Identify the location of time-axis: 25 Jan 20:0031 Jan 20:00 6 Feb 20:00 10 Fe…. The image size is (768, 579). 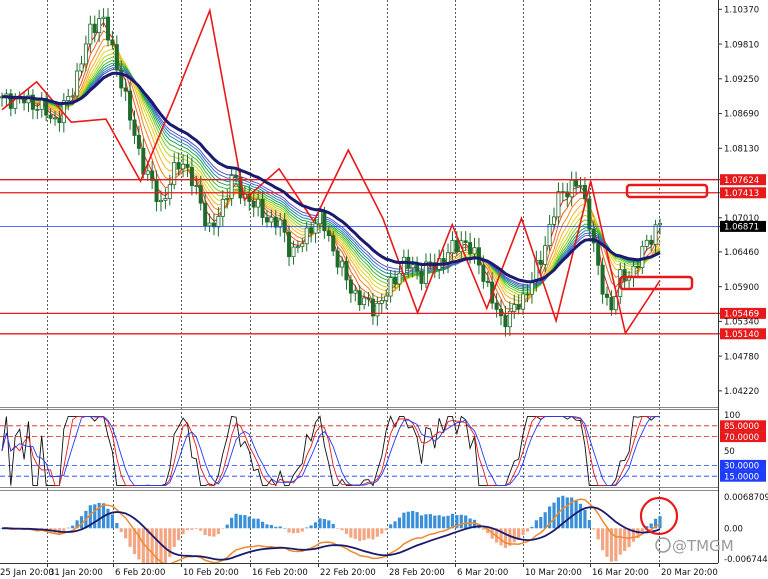
(359, 570).